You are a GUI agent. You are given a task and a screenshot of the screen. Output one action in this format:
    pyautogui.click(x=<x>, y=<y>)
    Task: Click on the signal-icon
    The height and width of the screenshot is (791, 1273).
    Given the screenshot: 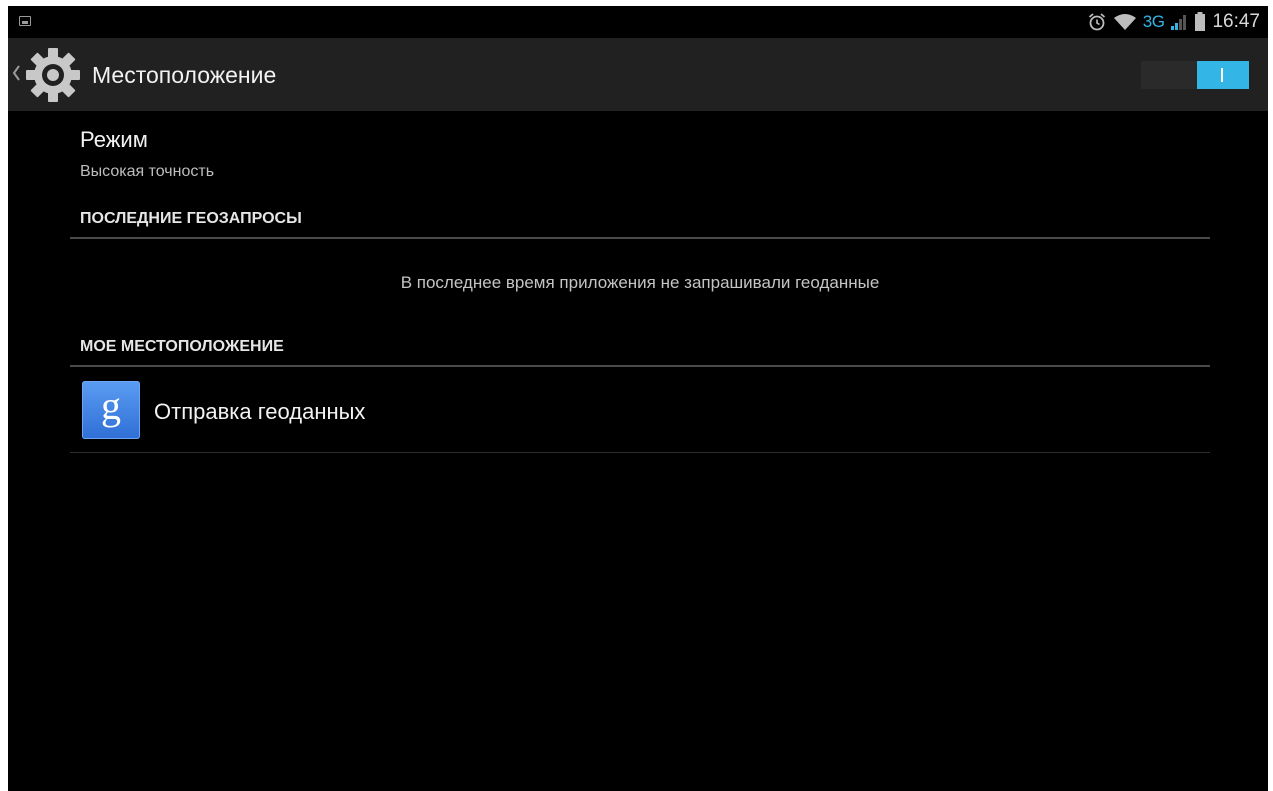 What is the action you would take?
    pyautogui.click(x=1179, y=22)
    